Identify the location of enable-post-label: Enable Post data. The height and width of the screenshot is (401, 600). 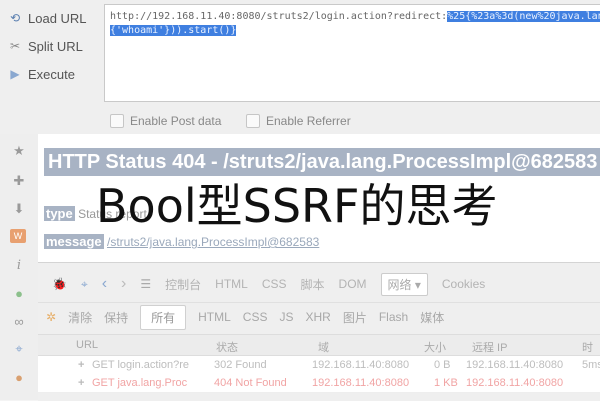
(176, 121).